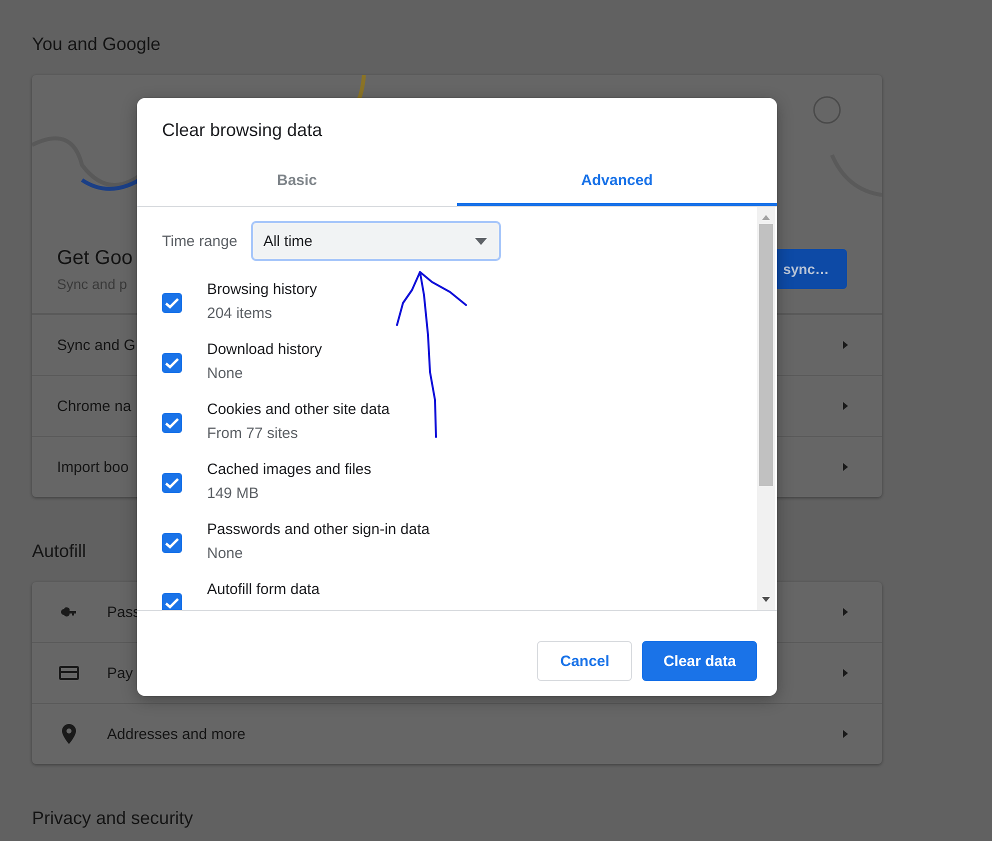  I want to click on item-label: Passwords and other sign-in data, so click(318, 529).